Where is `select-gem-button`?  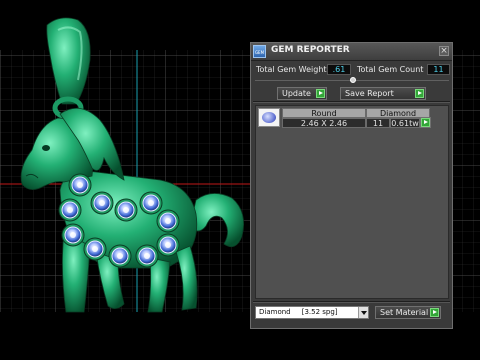 select-gem-button is located at coordinates (425, 122).